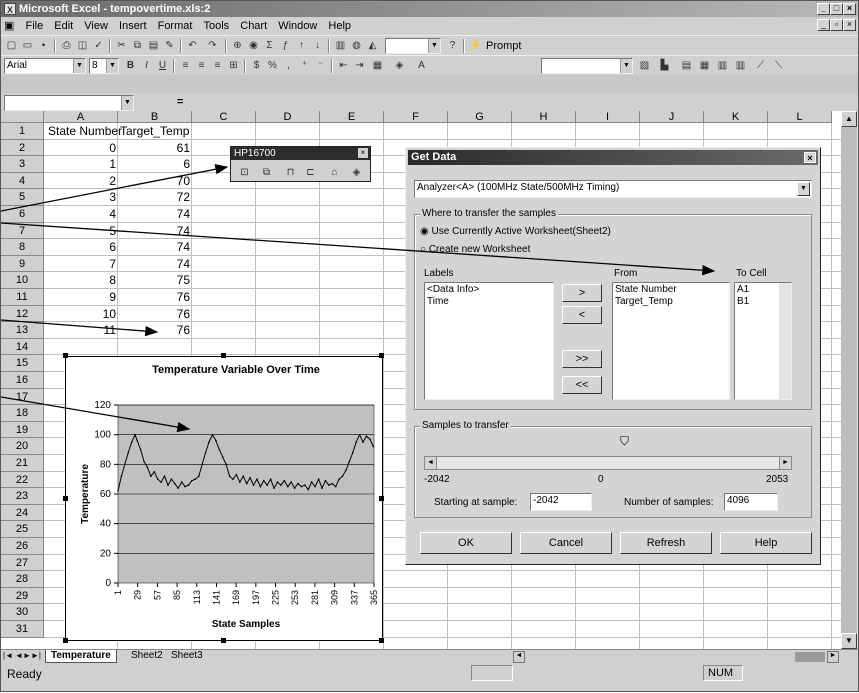 This screenshot has height=693, width=859. What do you see at coordinates (431, 463) in the screenshot?
I see `scroll-left-arrow: ◄` at bounding box center [431, 463].